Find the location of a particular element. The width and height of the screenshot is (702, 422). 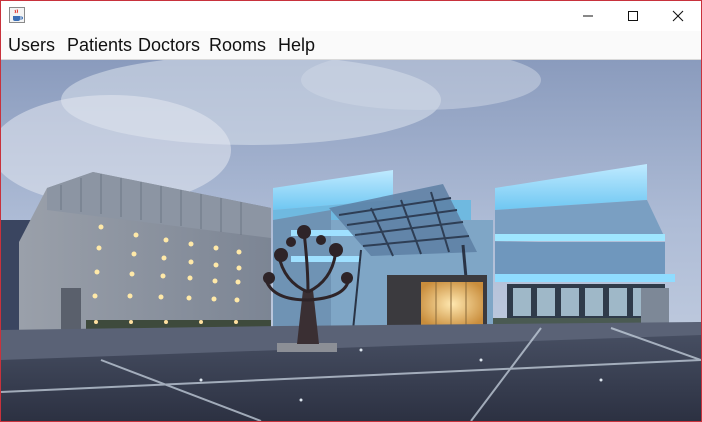

minimize-button is located at coordinates (588, 16).